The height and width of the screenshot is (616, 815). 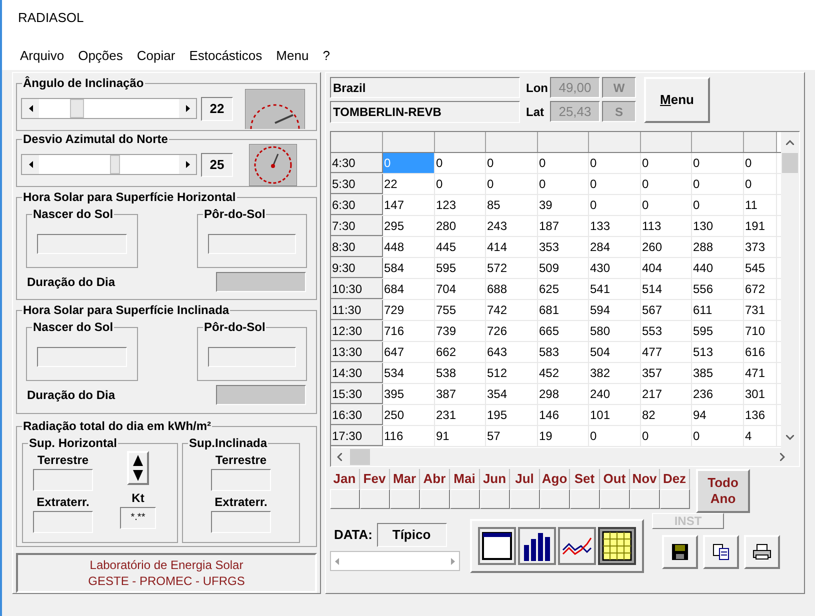 What do you see at coordinates (615, 415) in the screenshot?
I see `table-cell: 101` at bounding box center [615, 415].